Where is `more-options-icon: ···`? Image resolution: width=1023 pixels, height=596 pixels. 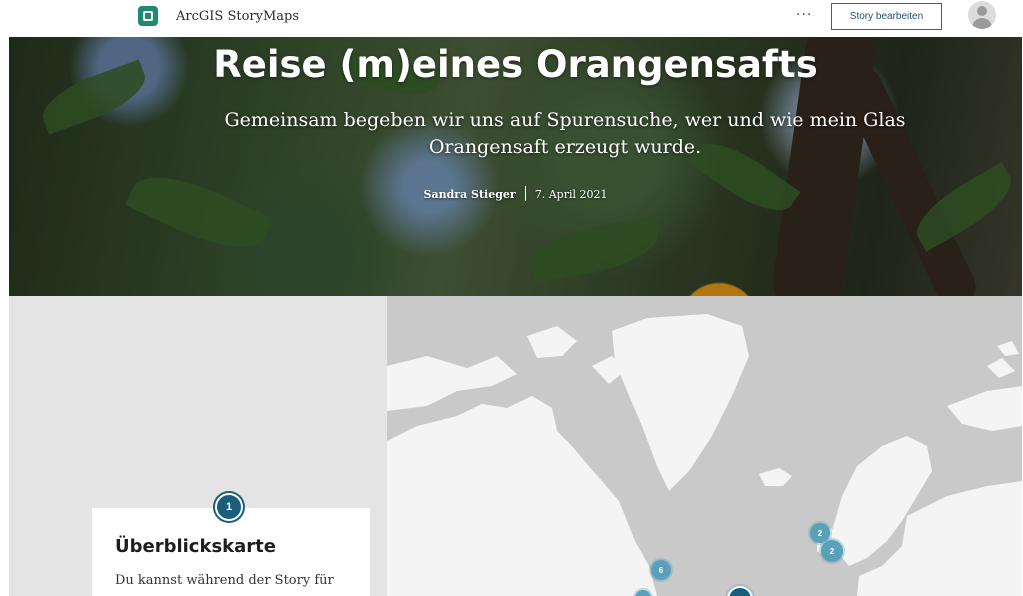 more-options-icon: ··· is located at coordinates (804, 15).